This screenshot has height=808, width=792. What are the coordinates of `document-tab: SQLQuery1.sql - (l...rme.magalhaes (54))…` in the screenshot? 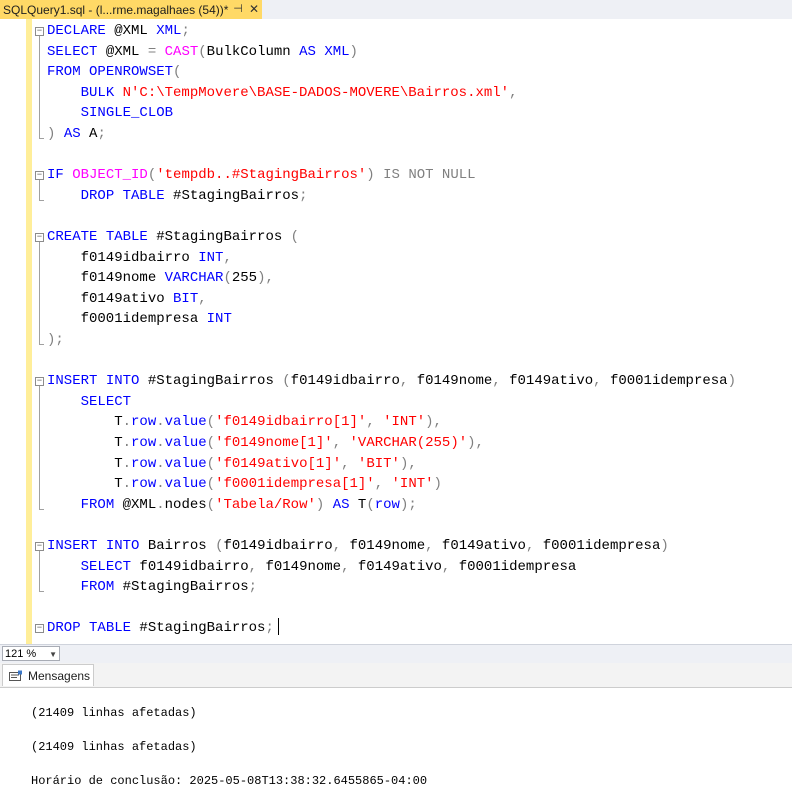 It's located at (131, 9).